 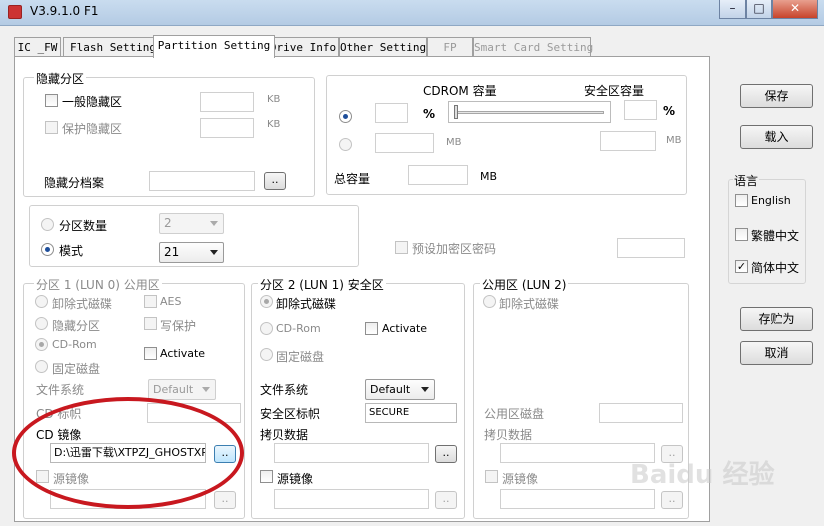 What do you see at coordinates (178, 326) in the screenshot?
I see `p1-write-protect-label: 写保护` at bounding box center [178, 326].